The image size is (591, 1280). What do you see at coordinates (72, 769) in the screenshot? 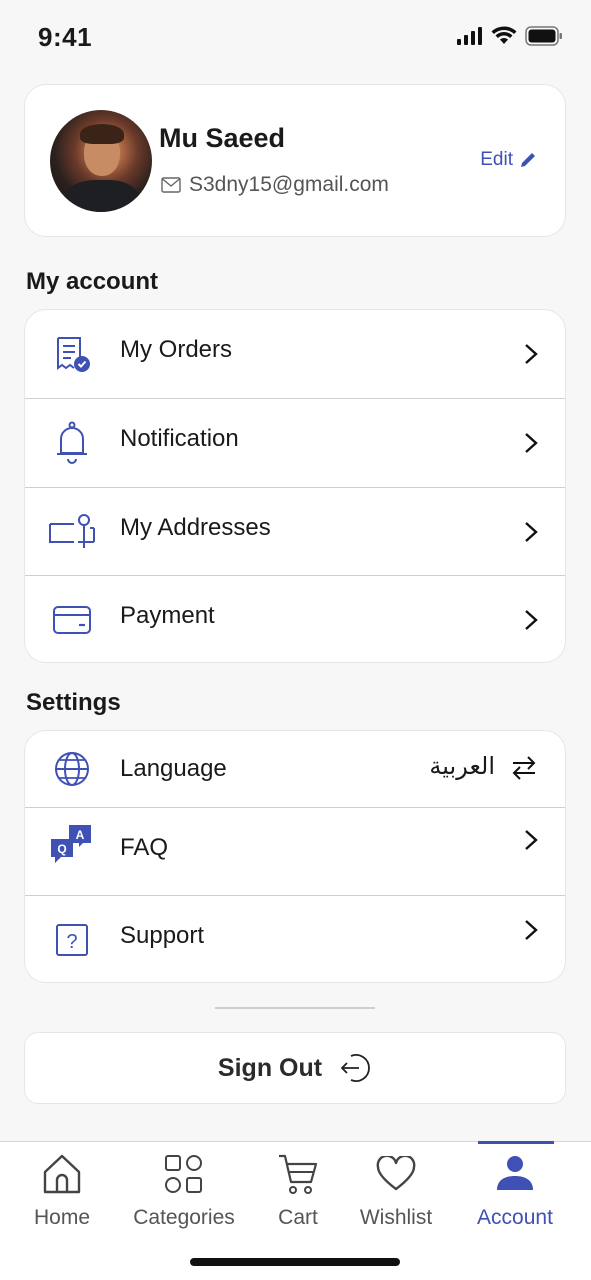
I see `globe-icon` at bounding box center [72, 769].